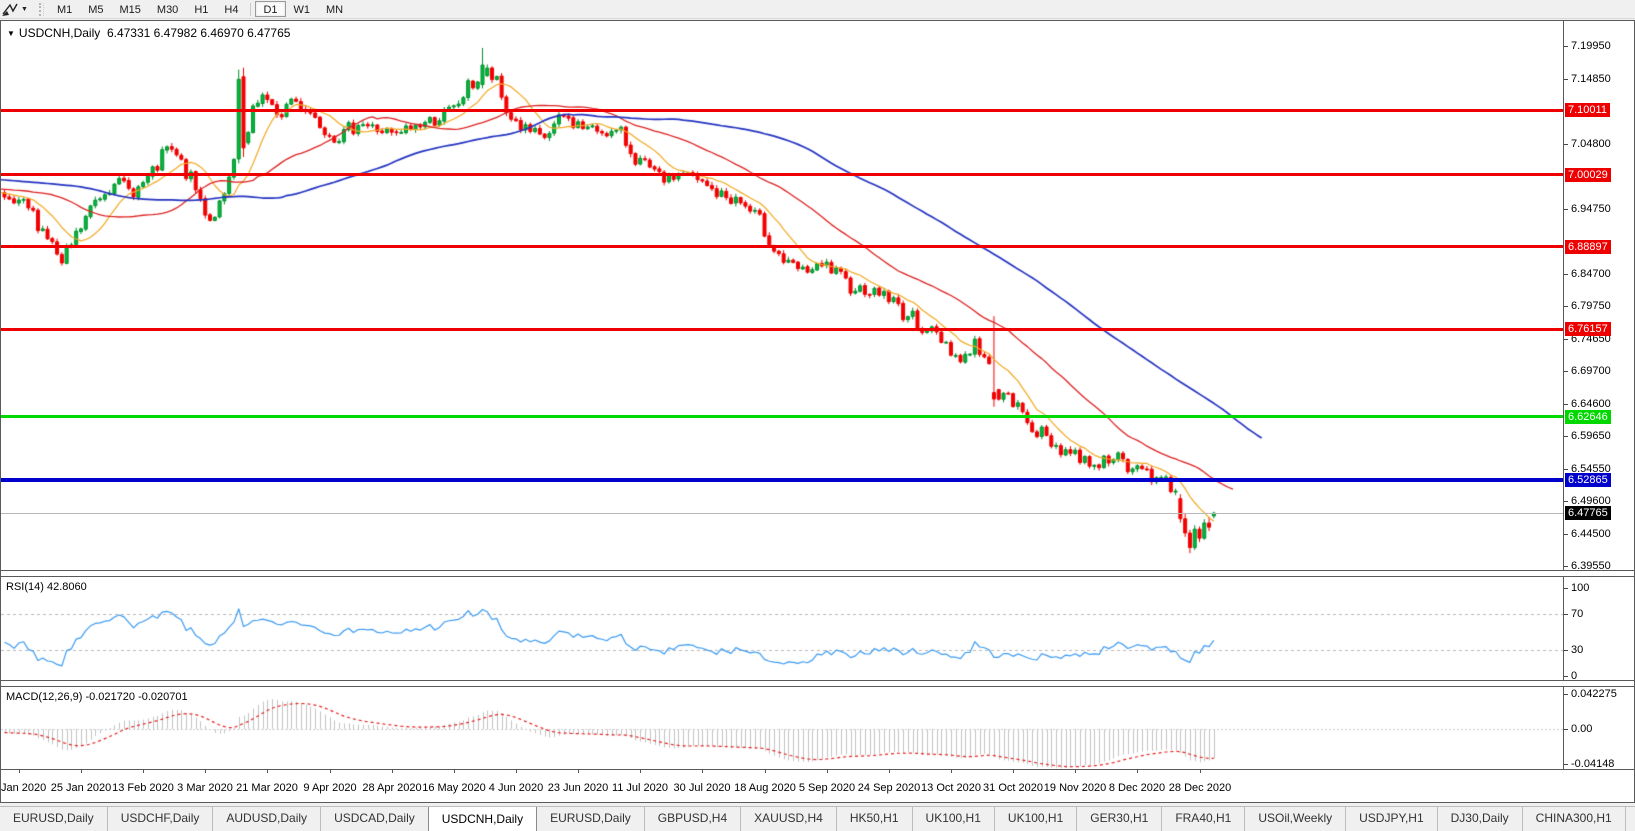  What do you see at coordinates (817, 573) in the screenshot?
I see `panel-separator-rsi` at bounding box center [817, 573].